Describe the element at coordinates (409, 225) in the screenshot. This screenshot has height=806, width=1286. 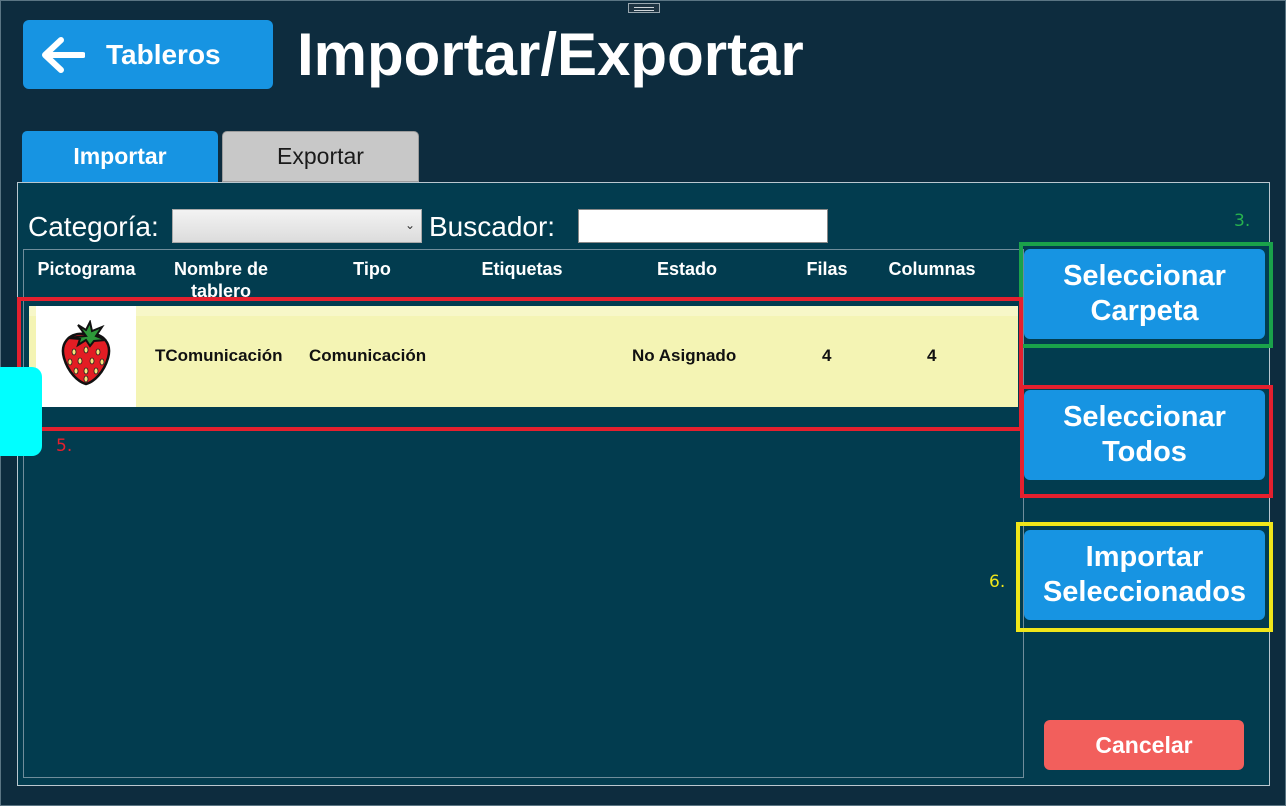
I see `chevron-down-icon: ⌄` at that location.